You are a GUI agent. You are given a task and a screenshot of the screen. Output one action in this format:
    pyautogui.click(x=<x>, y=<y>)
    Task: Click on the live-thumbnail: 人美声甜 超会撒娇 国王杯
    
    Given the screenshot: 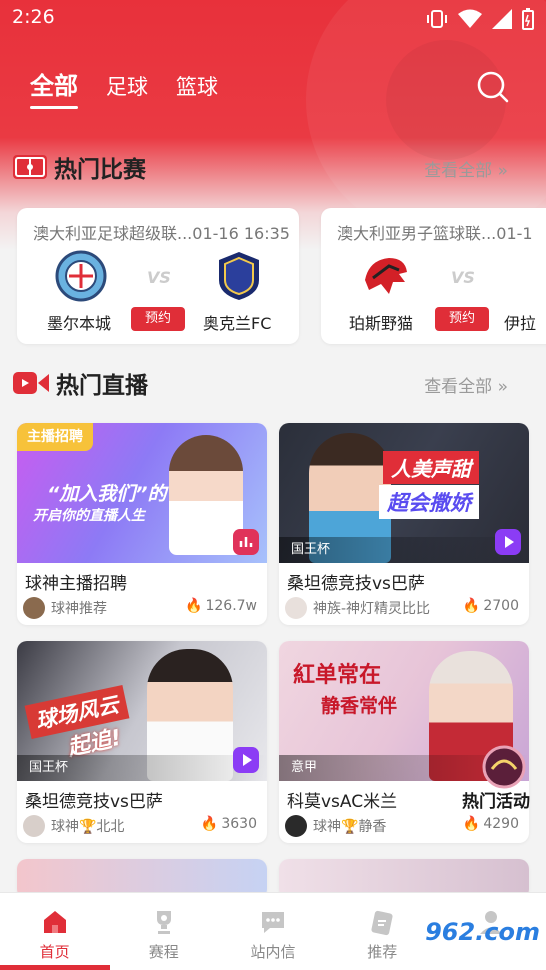 What is the action you would take?
    pyautogui.click(x=404, y=493)
    